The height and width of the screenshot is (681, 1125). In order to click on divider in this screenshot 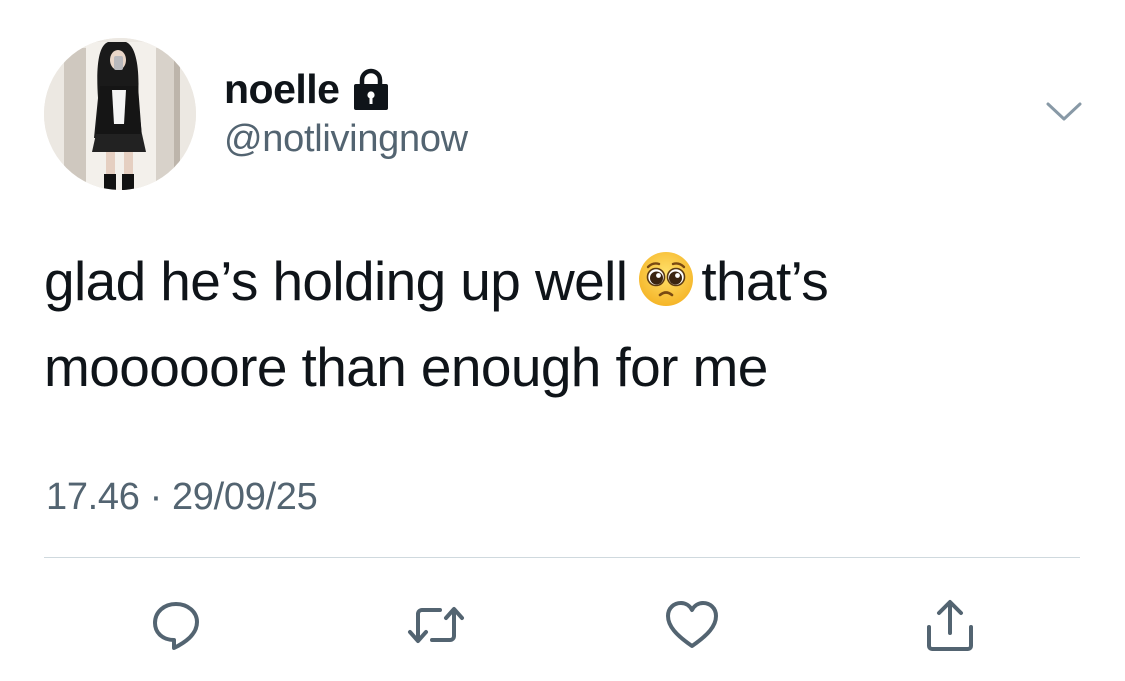, I will do `click(562, 557)`.